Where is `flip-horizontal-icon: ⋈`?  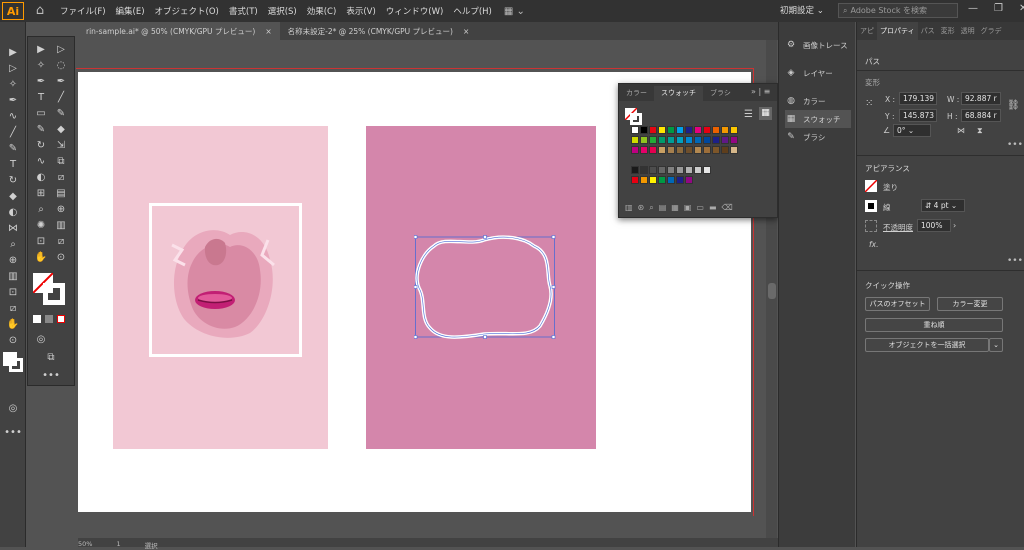
flip-horizontal-icon: ⋈ is located at coordinates (961, 130).